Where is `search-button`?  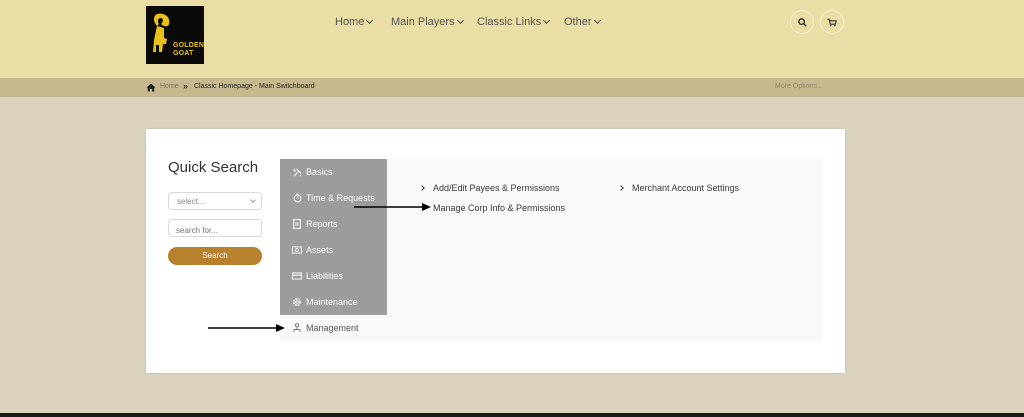 search-button is located at coordinates (802, 22).